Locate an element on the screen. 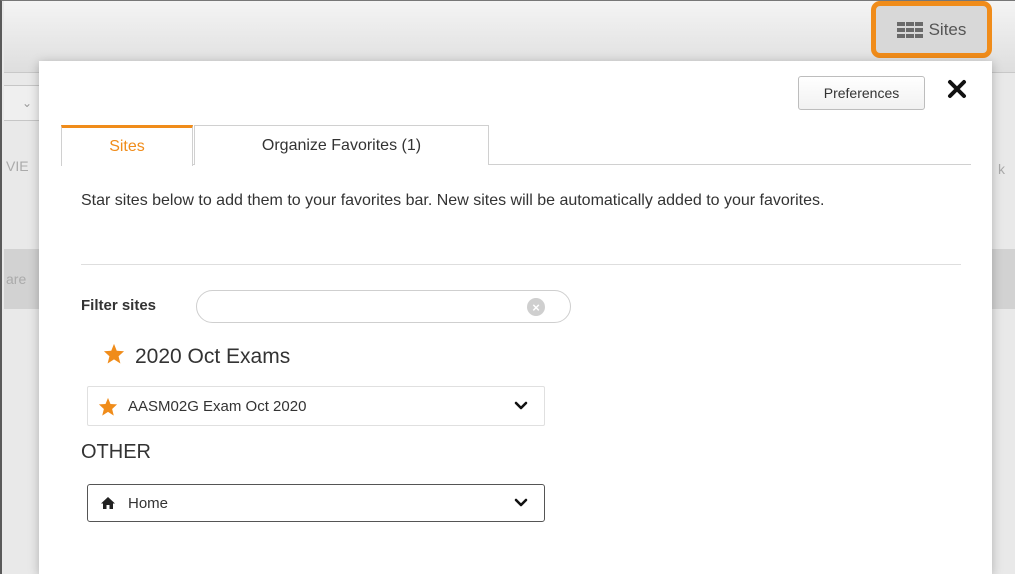  preferences-button: Preferences is located at coordinates (861, 93).